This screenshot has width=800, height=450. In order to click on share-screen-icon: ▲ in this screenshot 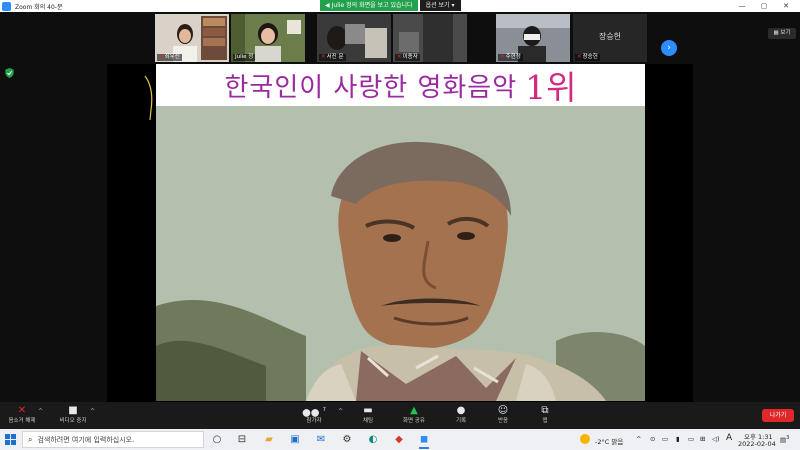, I will do `click(414, 410)`.